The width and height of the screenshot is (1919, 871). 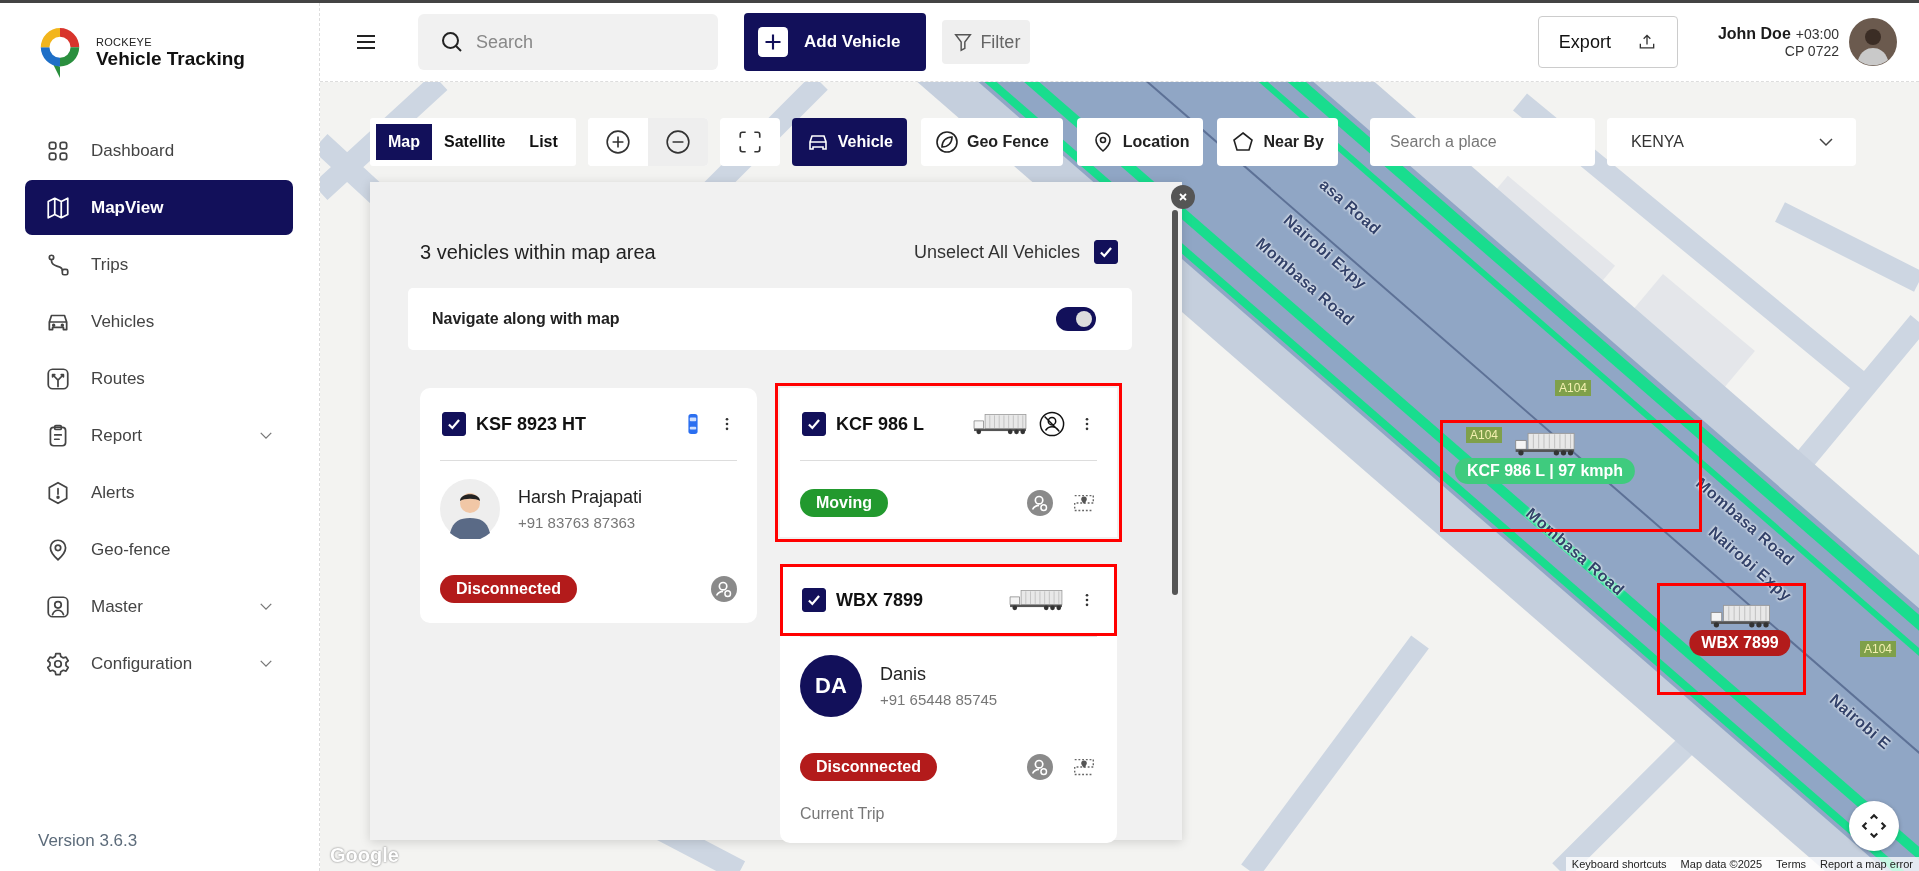 I want to click on status-badge: Moving, so click(x=844, y=503).